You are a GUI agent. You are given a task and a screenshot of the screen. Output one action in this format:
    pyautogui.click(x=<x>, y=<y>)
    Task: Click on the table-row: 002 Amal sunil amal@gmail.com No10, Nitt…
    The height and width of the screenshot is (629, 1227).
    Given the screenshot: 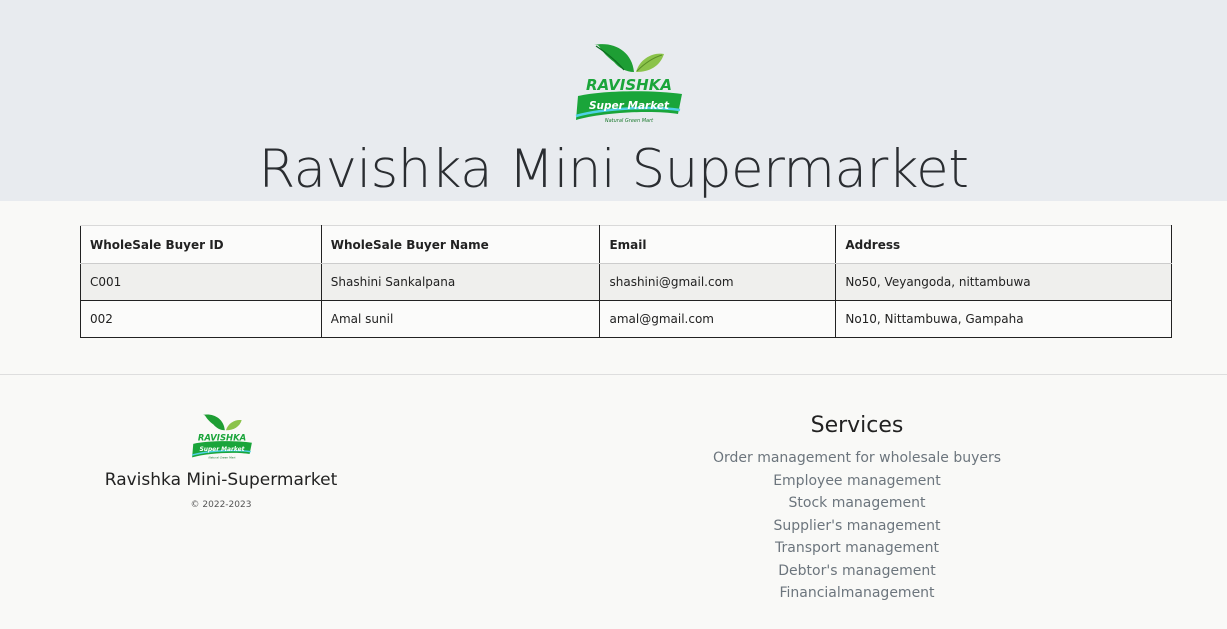 What is the action you would take?
    pyautogui.click(x=626, y=319)
    